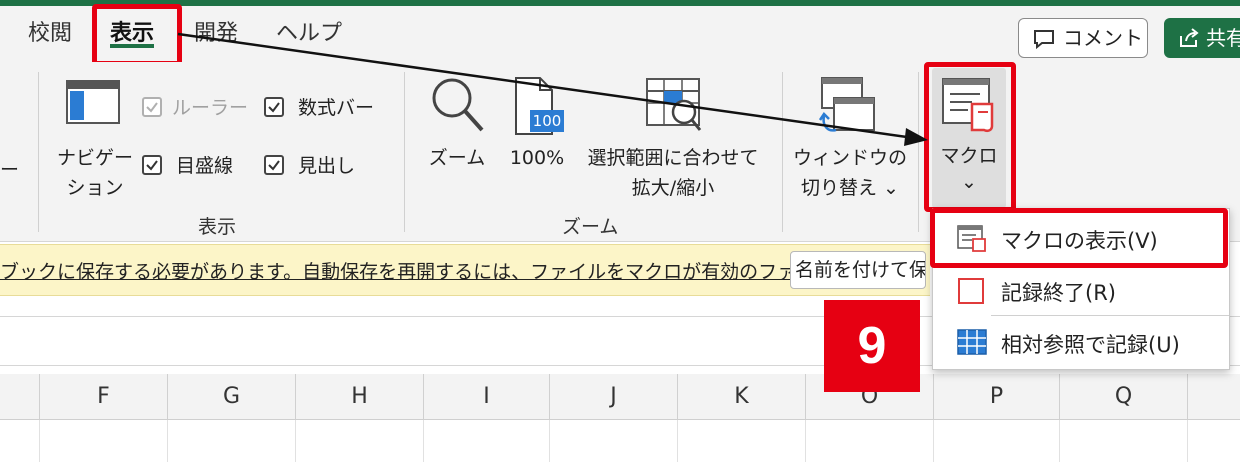  I want to click on column-header, so click(20, 397).